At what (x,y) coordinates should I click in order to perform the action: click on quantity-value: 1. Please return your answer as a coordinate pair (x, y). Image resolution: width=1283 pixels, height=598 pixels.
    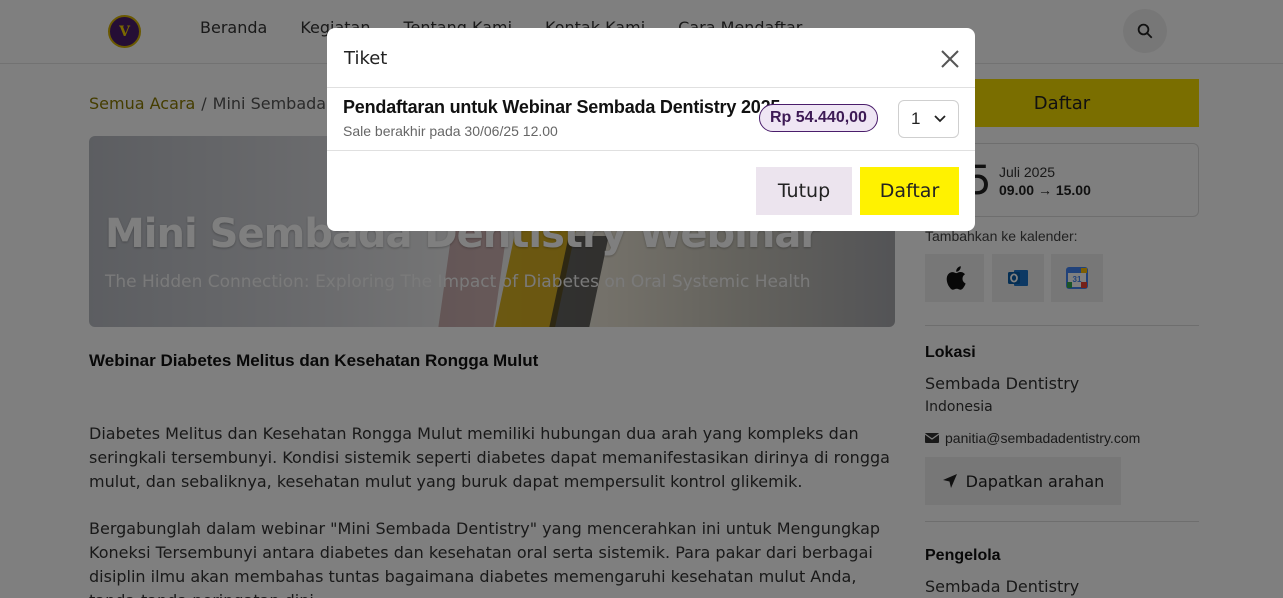
    Looking at the image, I should click on (916, 118).